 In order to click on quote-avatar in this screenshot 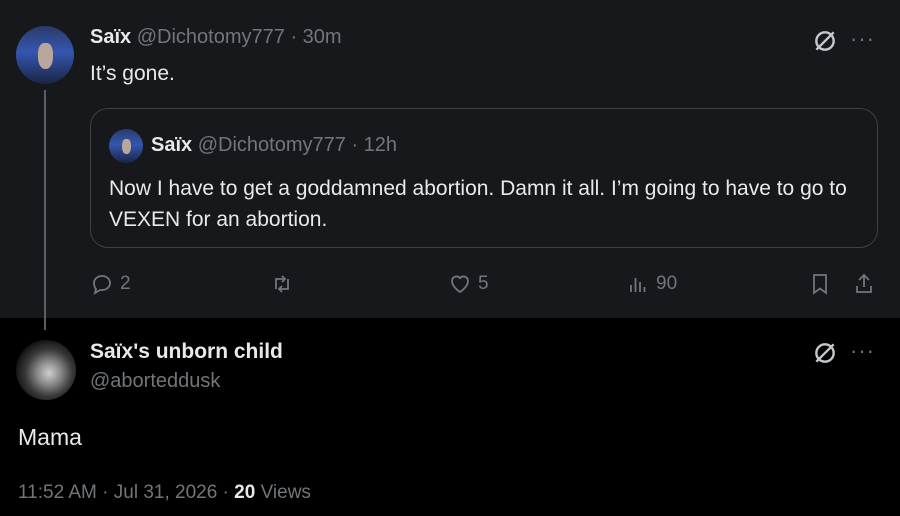, I will do `click(126, 146)`.